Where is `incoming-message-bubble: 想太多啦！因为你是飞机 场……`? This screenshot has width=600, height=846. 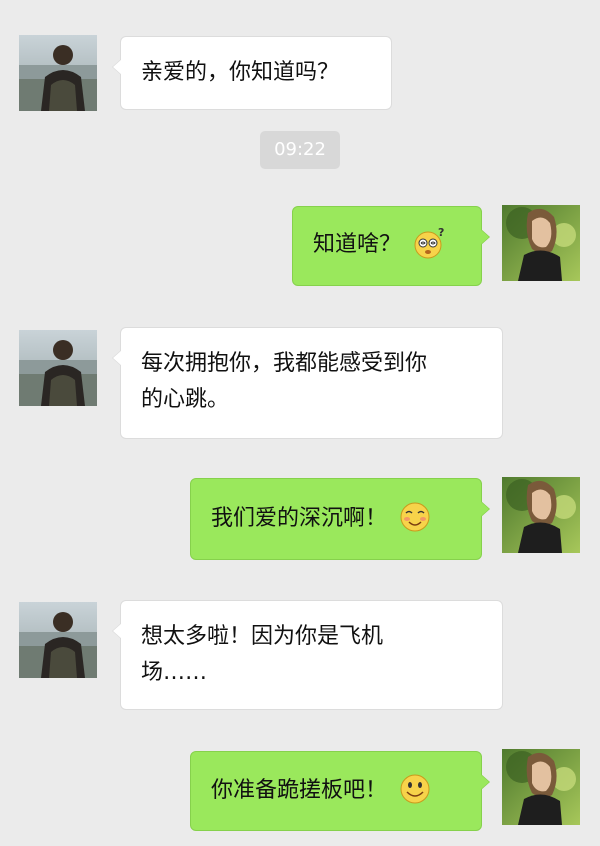
incoming-message-bubble: 想太多啦！因为你是飞机 场…… is located at coordinates (307, 655).